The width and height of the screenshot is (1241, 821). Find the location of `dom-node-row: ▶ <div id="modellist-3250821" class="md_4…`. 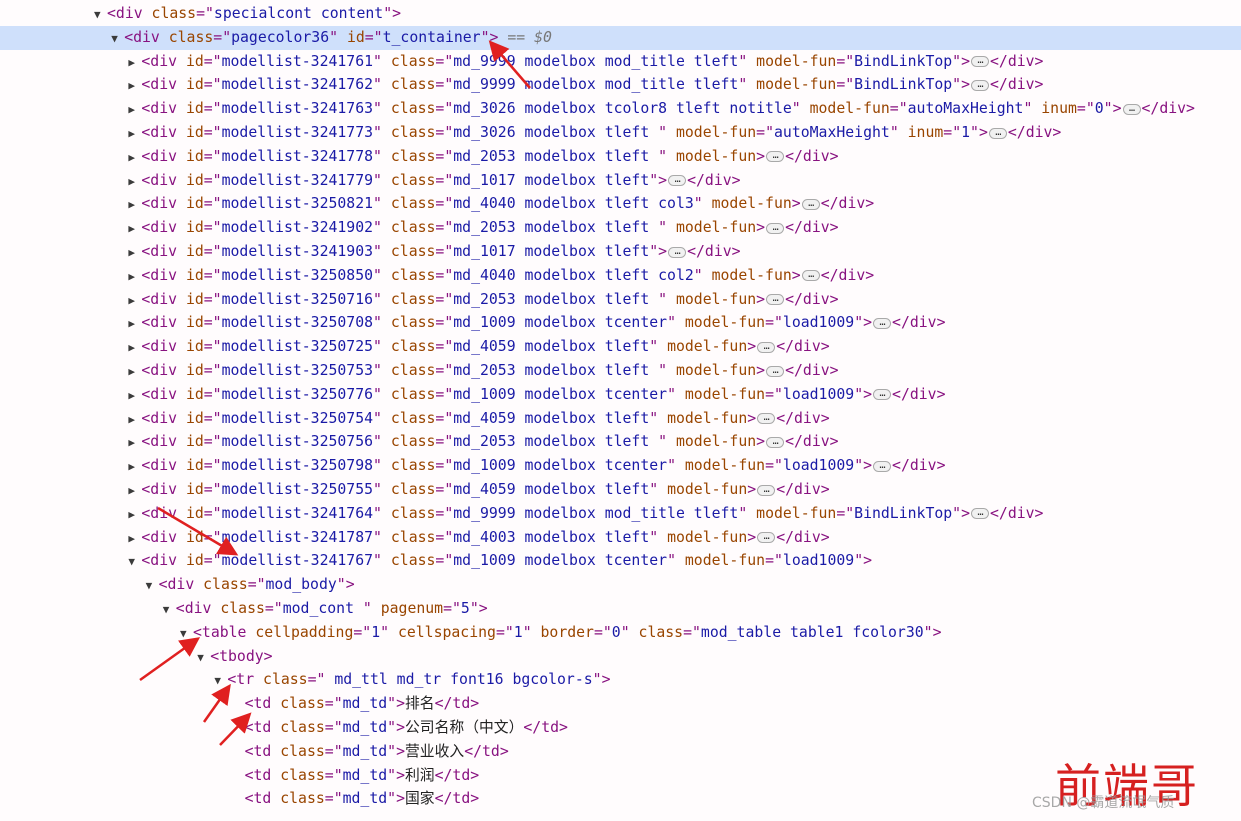

dom-node-row: ▶ <div id="modellist-3250821" class="md_4… is located at coordinates (620, 204).